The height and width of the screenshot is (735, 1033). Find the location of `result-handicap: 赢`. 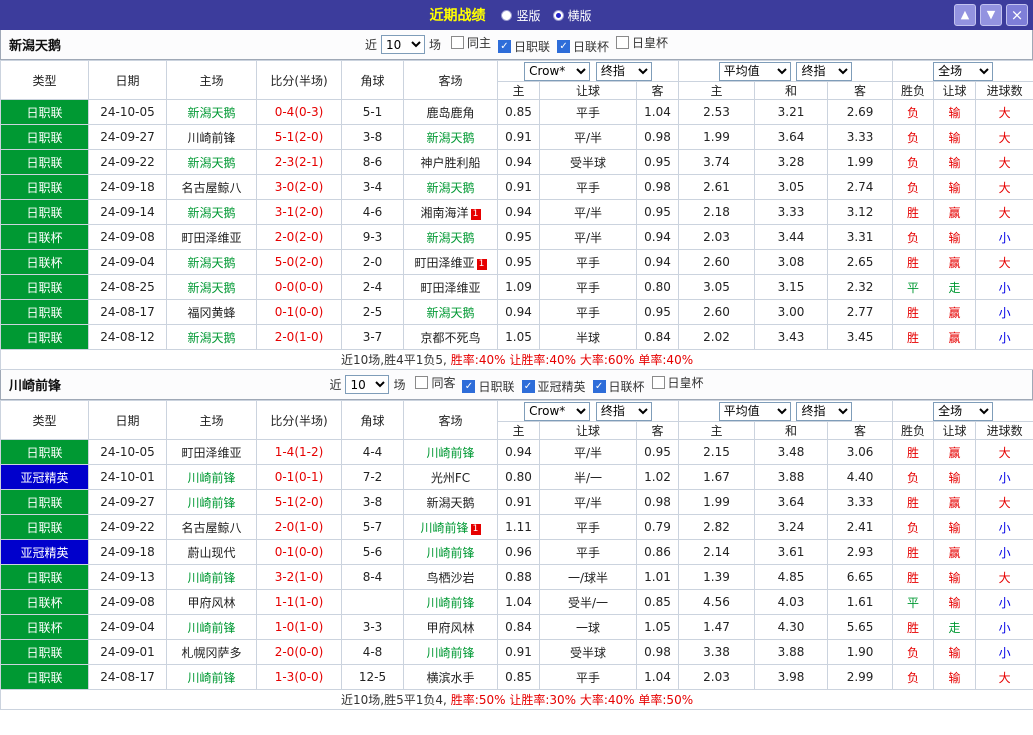

result-handicap: 赢 is located at coordinates (955, 212).